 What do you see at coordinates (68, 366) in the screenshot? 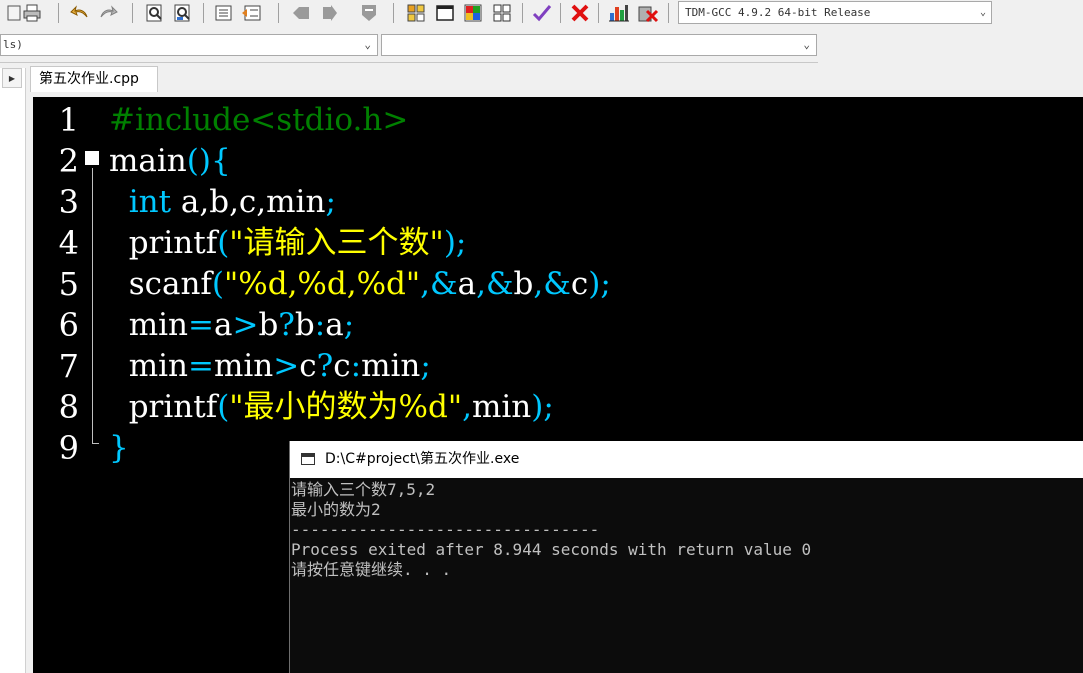
I see `line-number: 7` at bounding box center [68, 366].